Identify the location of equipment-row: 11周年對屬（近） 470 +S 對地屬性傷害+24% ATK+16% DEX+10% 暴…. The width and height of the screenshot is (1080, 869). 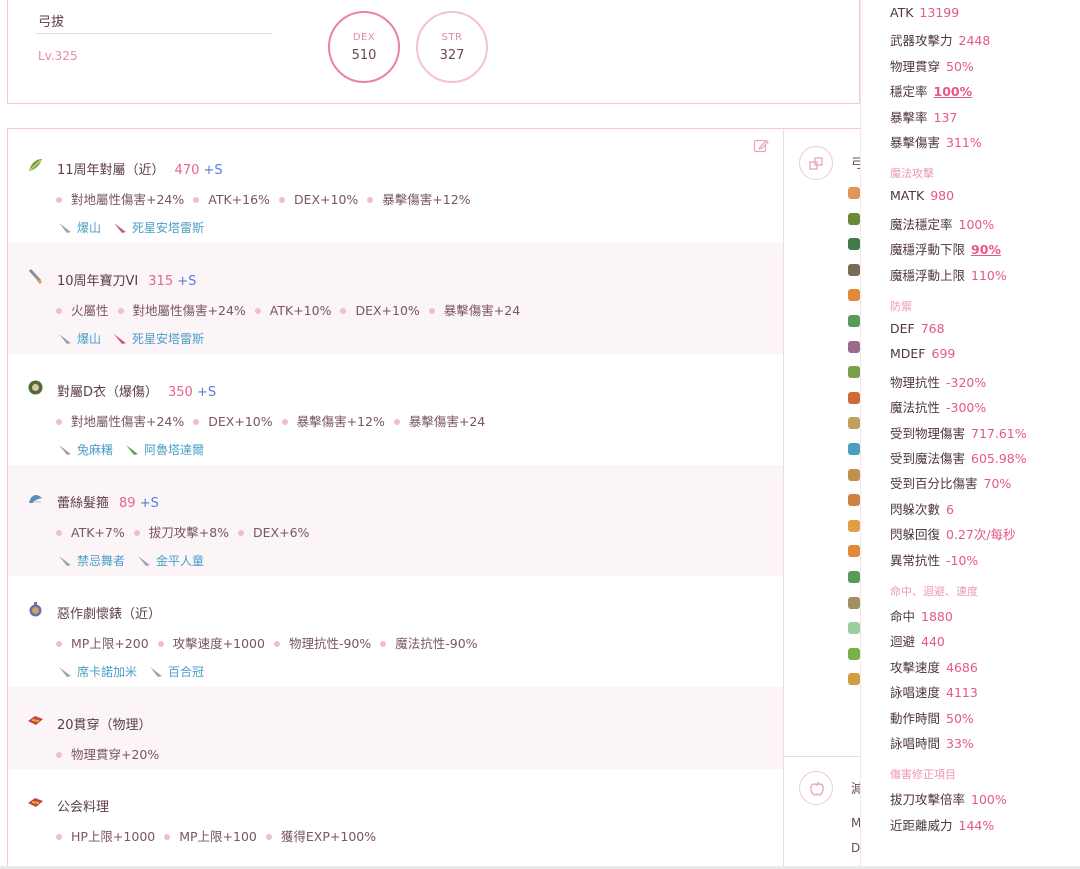
(395, 187).